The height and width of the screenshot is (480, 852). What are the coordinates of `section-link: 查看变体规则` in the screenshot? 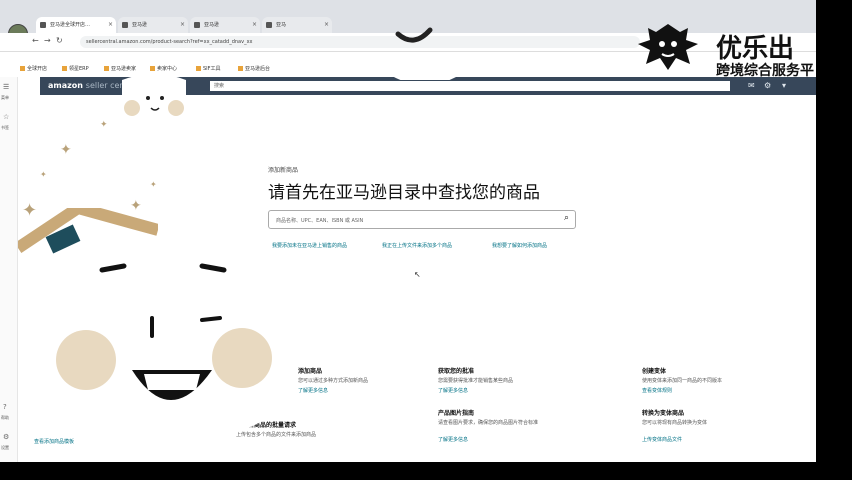 It's located at (657, 390).